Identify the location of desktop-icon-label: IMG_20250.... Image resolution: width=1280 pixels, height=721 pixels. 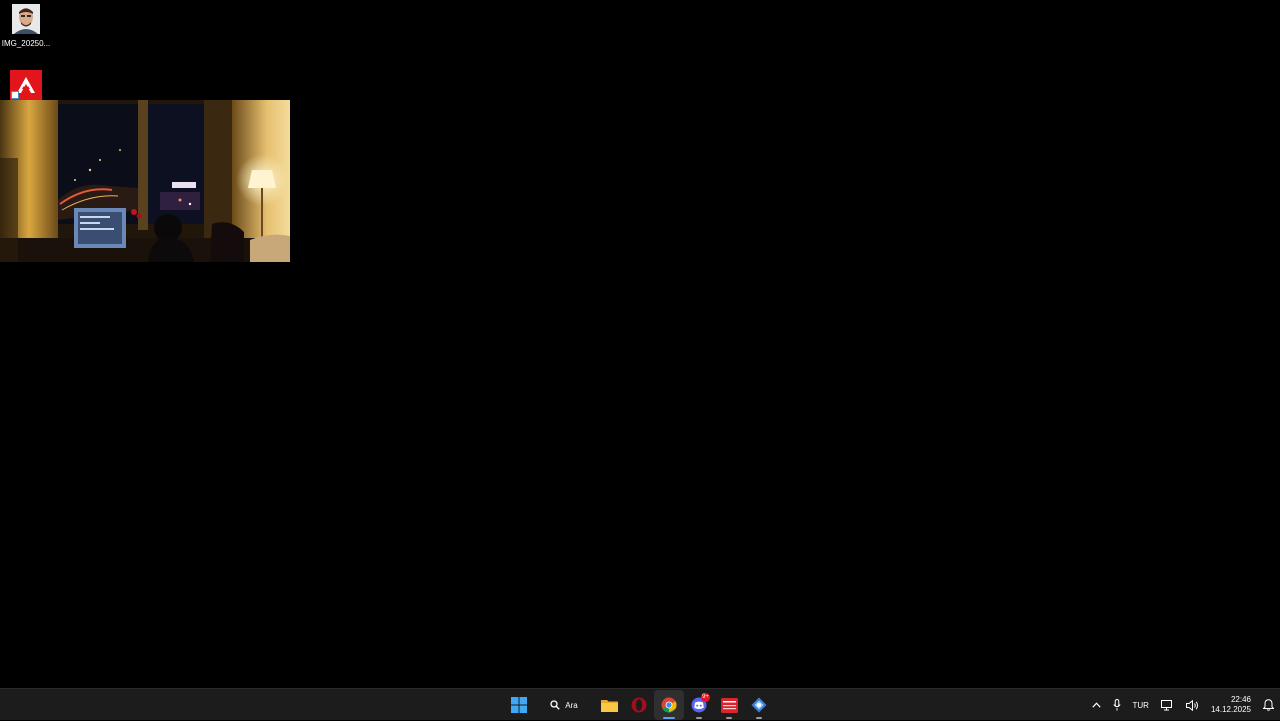
(26, 43).